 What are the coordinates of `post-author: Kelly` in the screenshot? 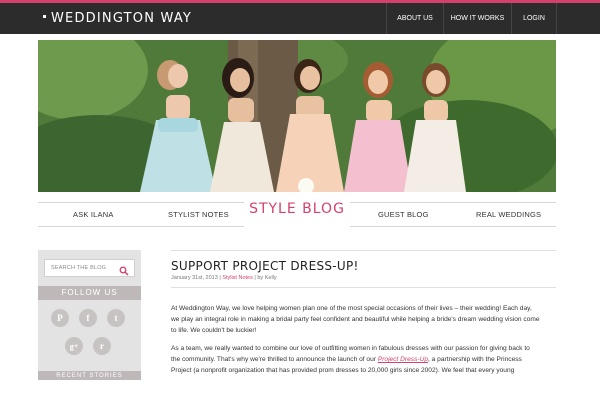 It's located at (270, 278).